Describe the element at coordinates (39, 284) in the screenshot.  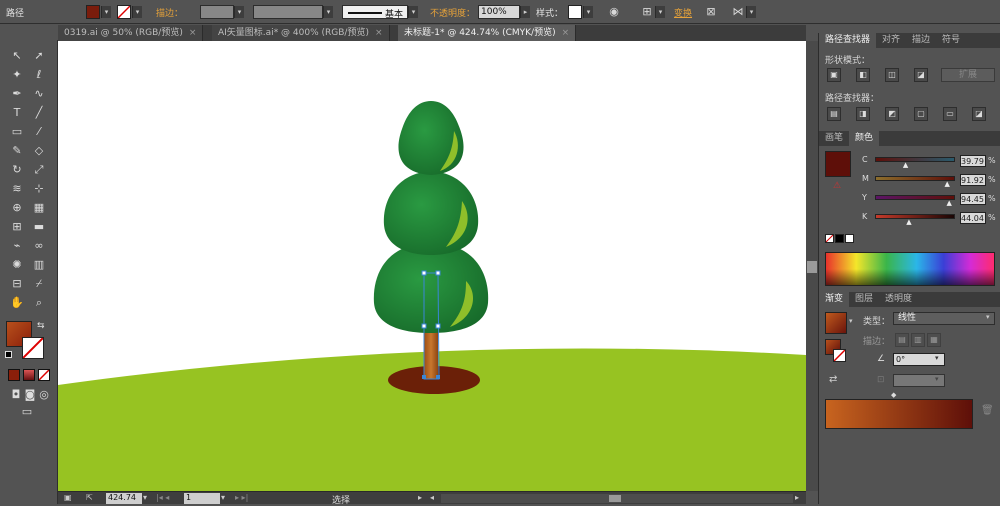
I see `slice-icon: ⌿` at that location.